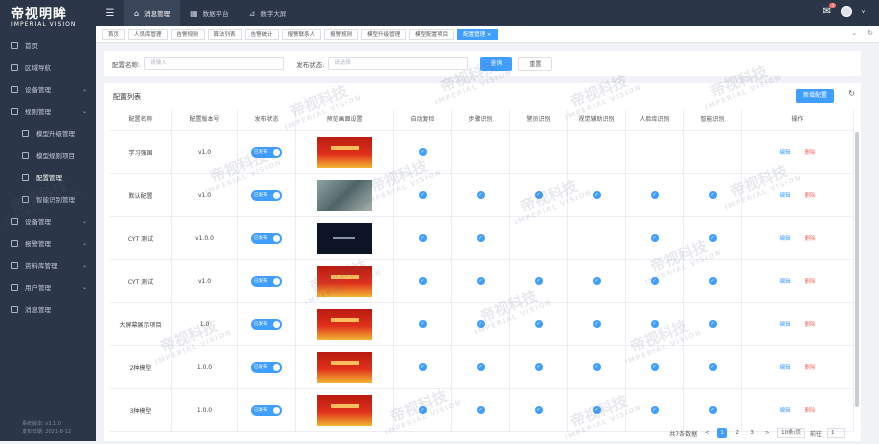 The image size is (879, 444). What do you see at coordinates (48, 265) in the screenshot?
I see `sidebar-item-library: 资料库管理 ⌄` at bounding box center [48, 265].